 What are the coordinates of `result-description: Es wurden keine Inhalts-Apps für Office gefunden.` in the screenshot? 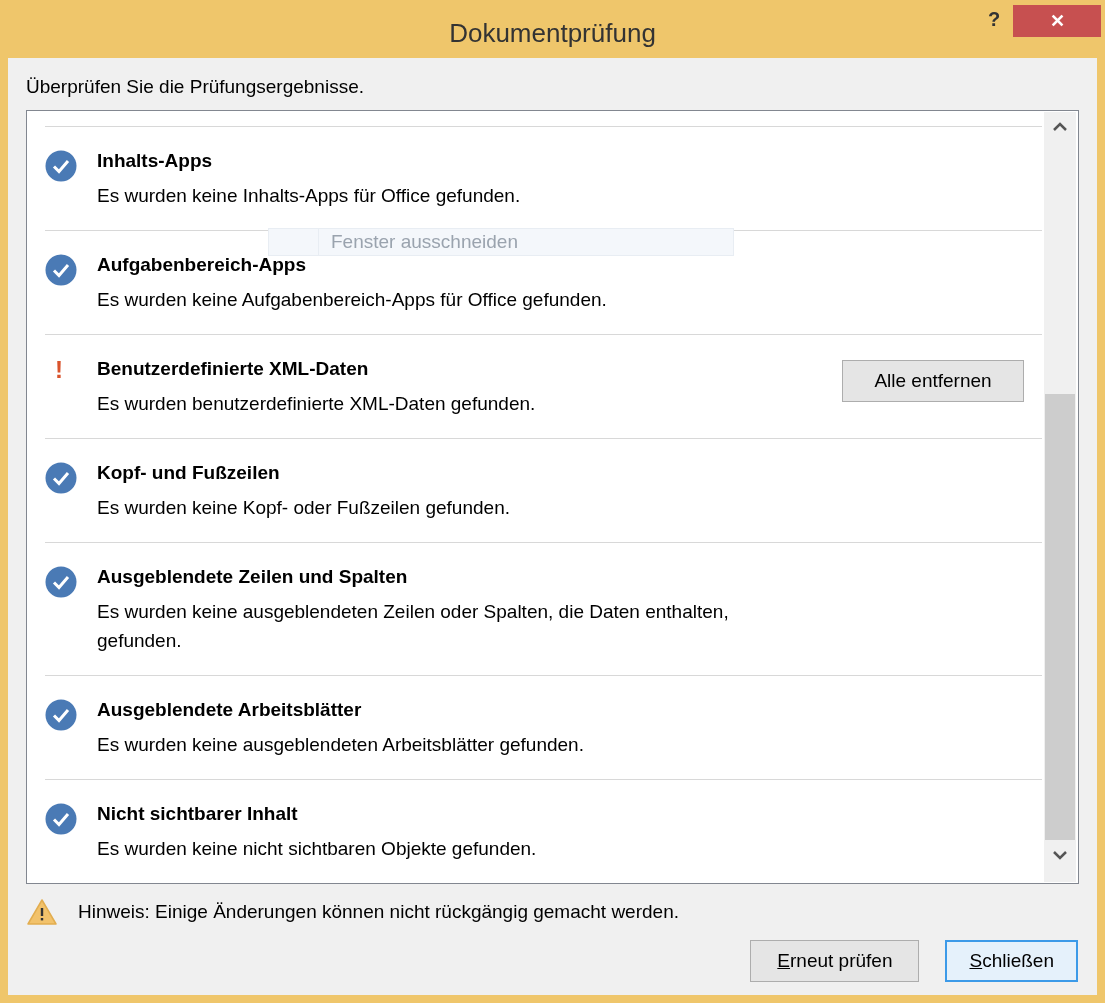 It's located at (309, 196).